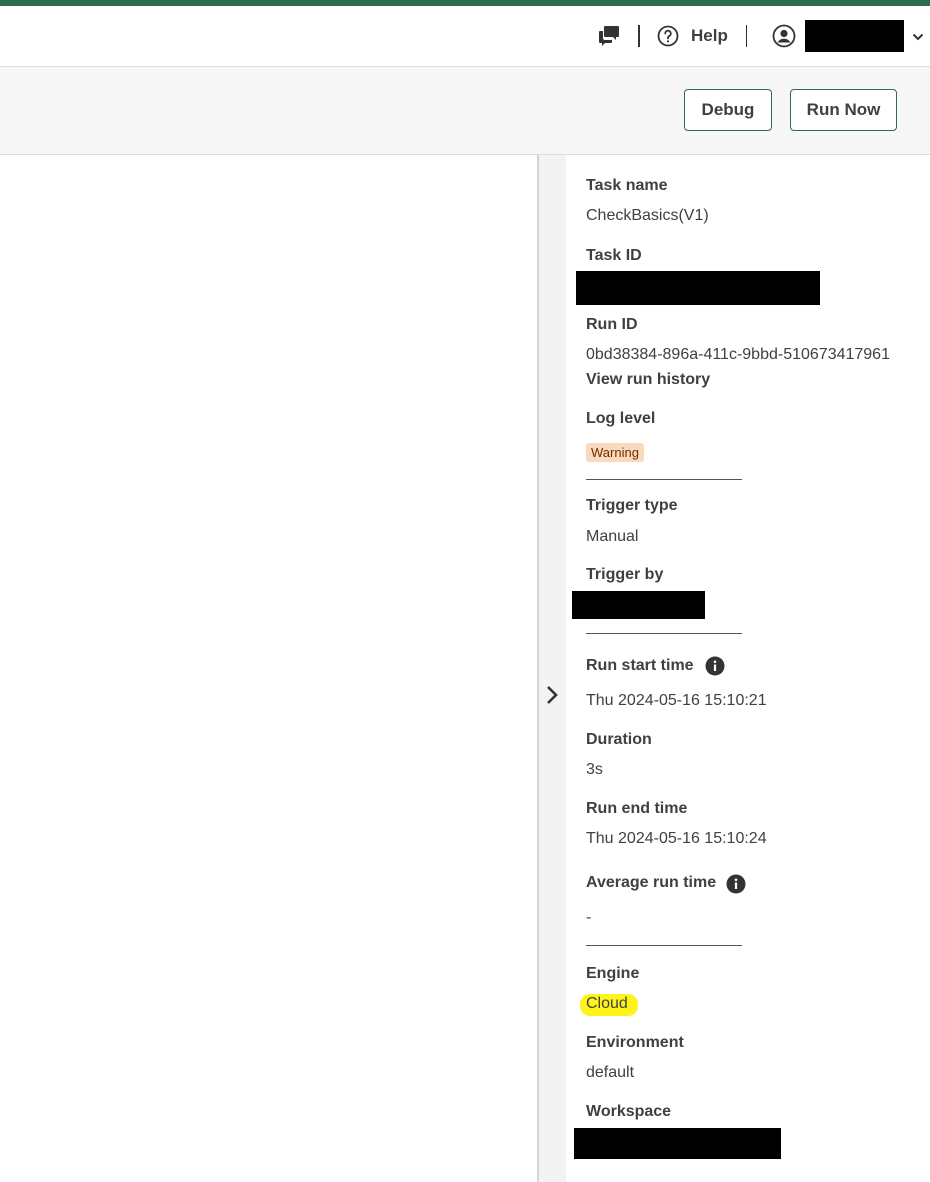 The image size is (930, 1182). I want to click on view-run-history-link: View run history, so click(648, 380).